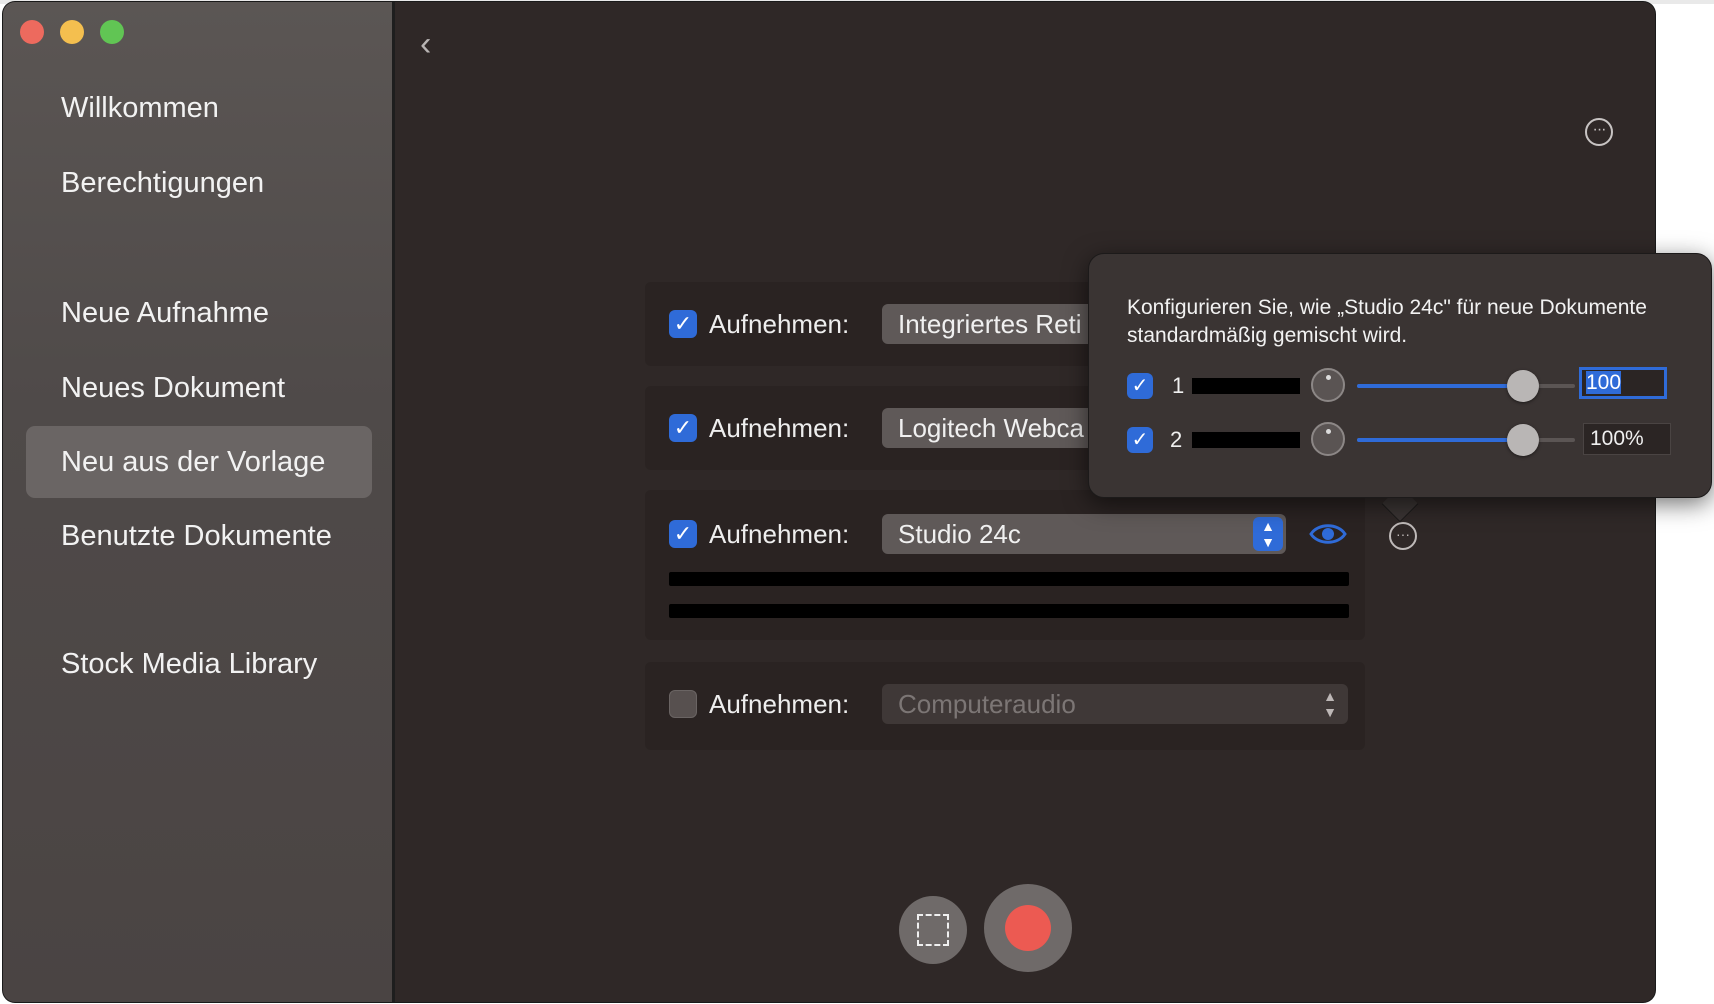 This screenshot has height=1004, width=1714. Describe the element at coordinates (1246, 386) in the screenshot. I see `channel-1-meter` at that location.